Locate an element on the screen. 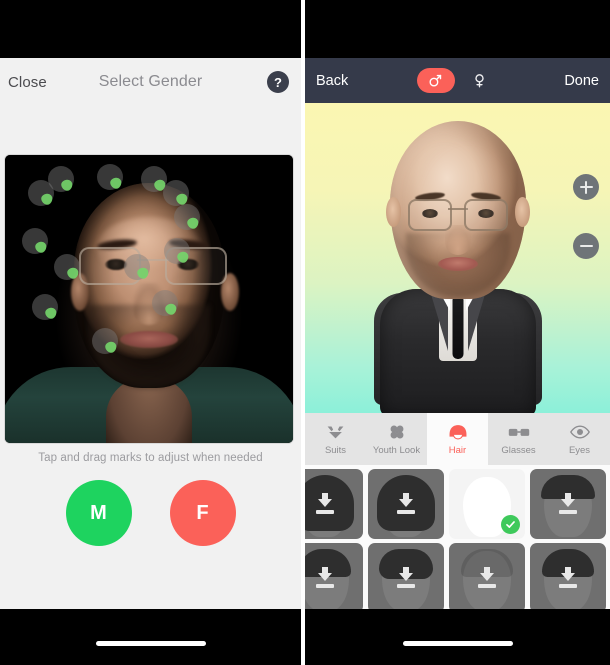  avatar-figure is located at coordinates (458, 267).